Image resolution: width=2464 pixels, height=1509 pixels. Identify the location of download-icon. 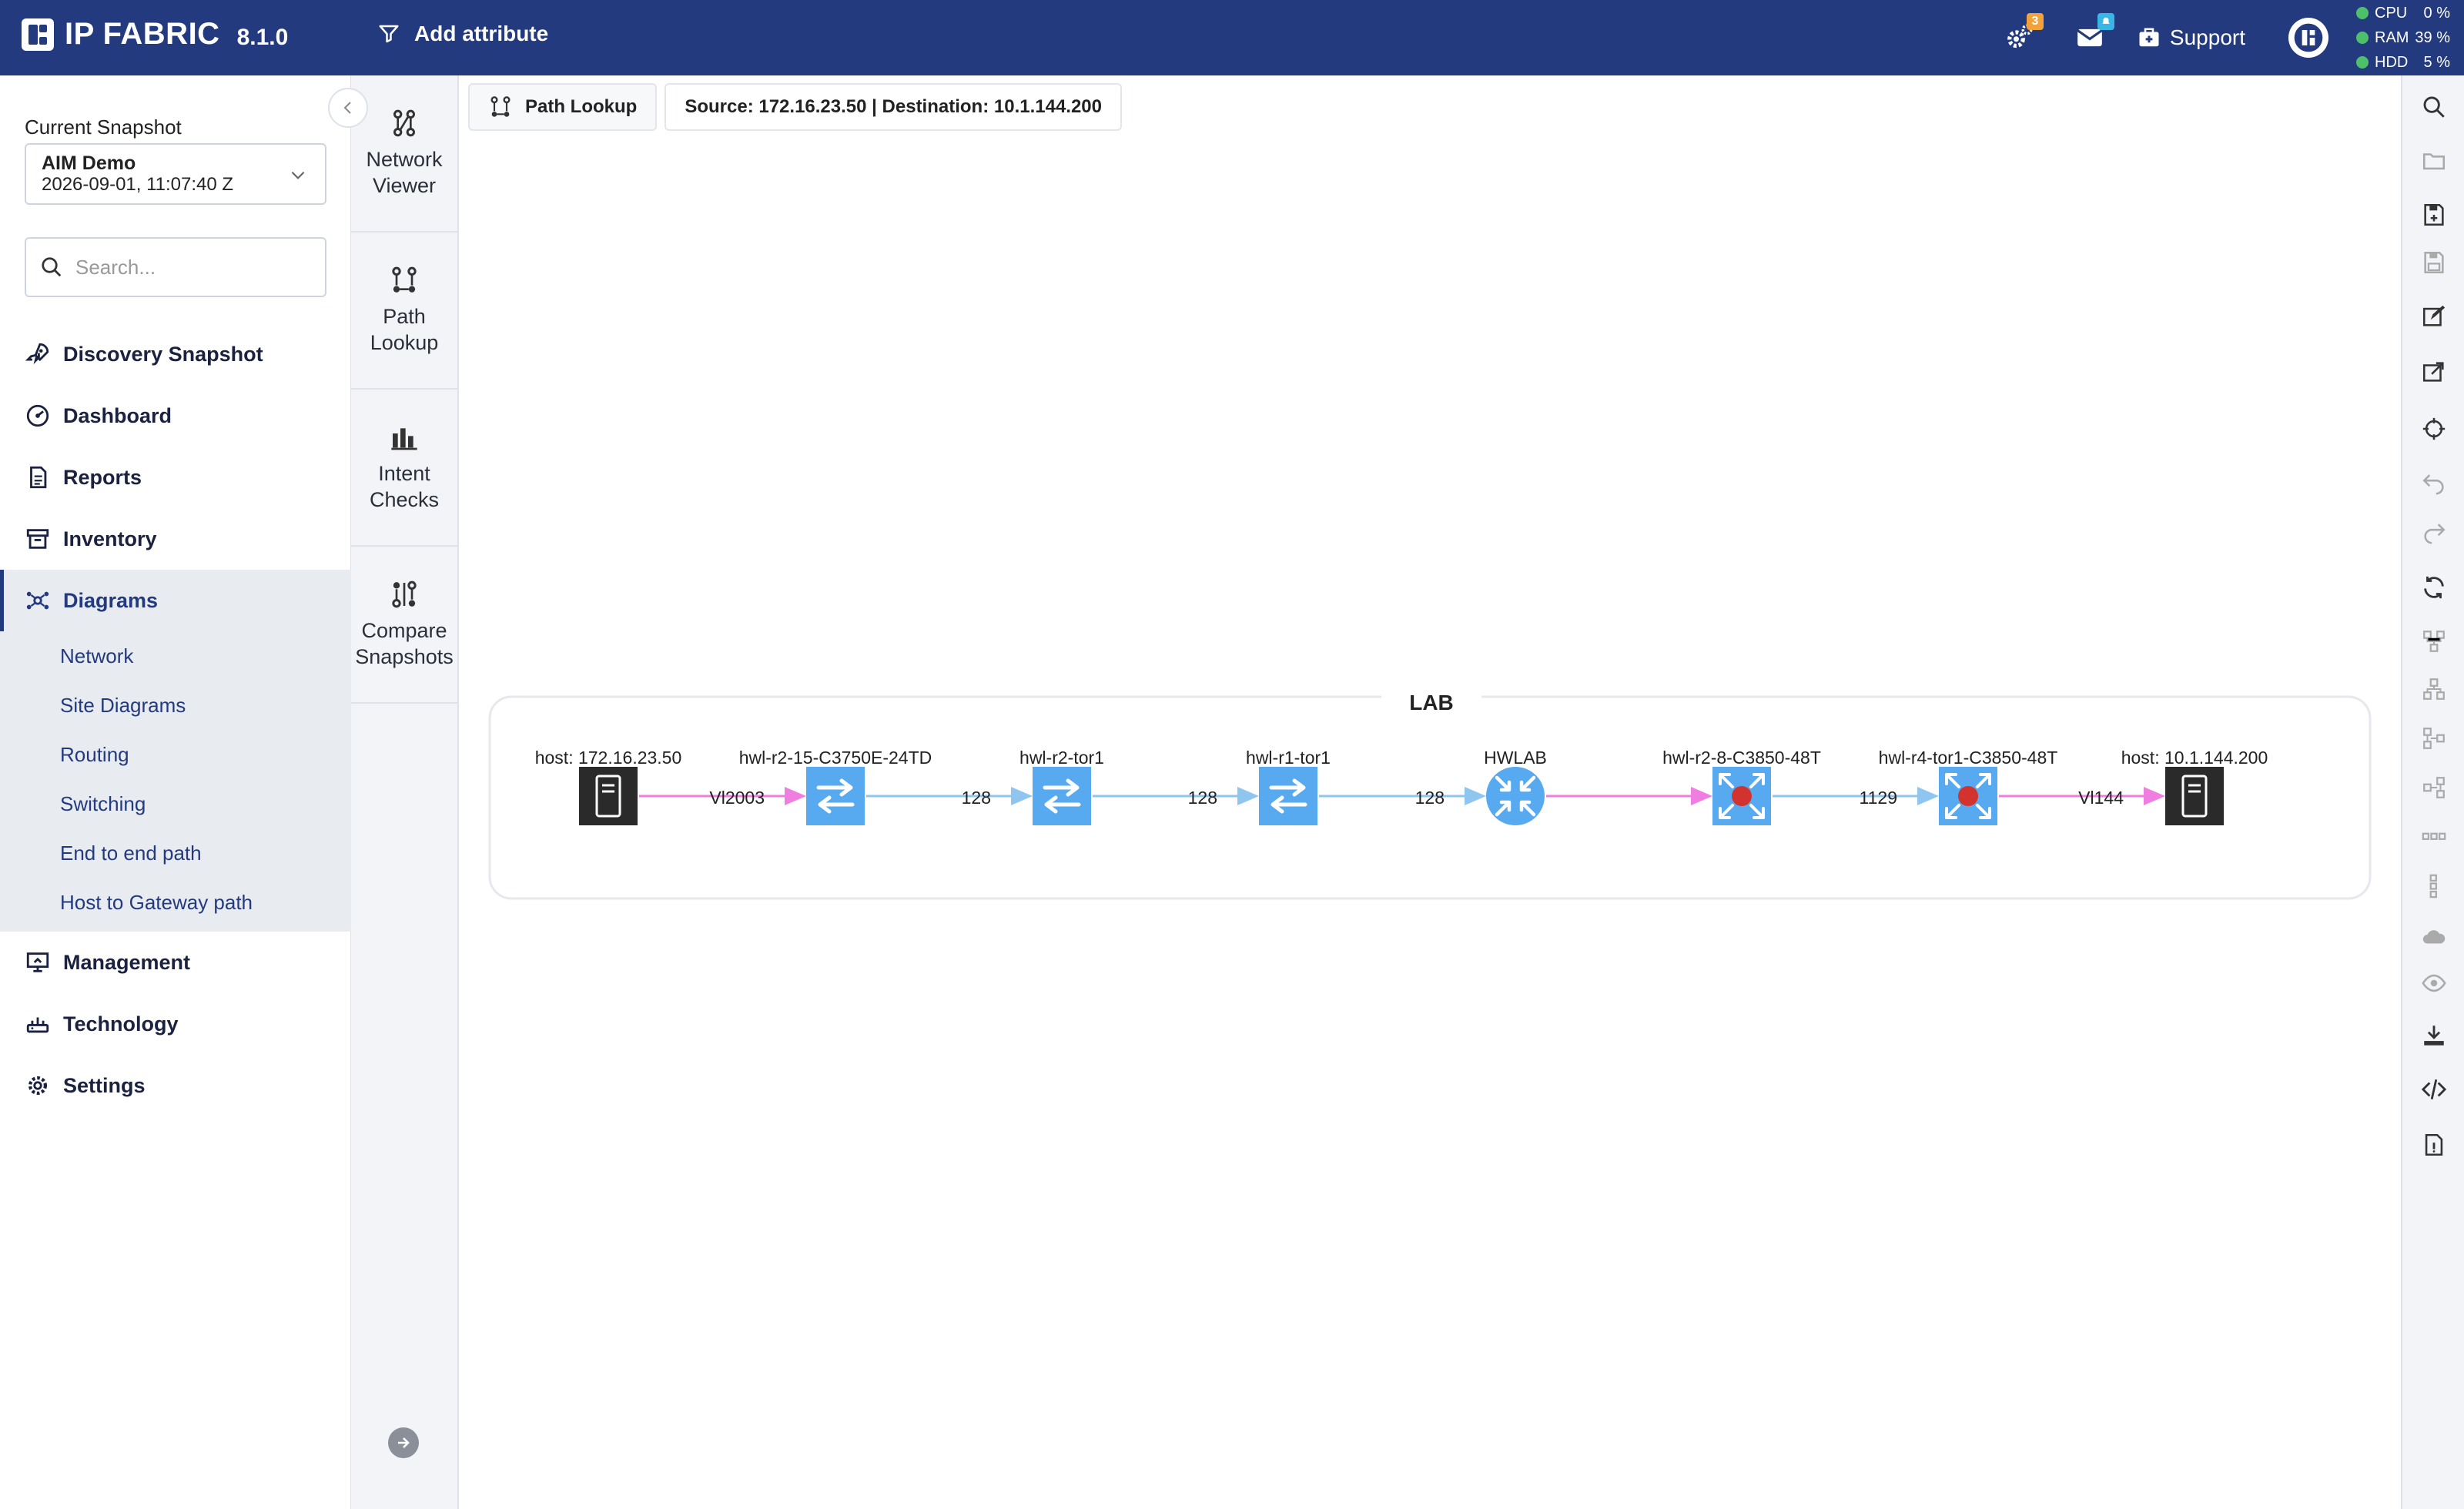
(2434, 1035).